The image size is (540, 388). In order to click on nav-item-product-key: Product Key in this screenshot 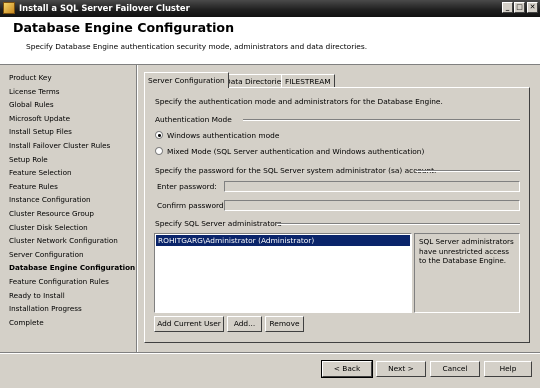, I will do `click(30, 77)`.